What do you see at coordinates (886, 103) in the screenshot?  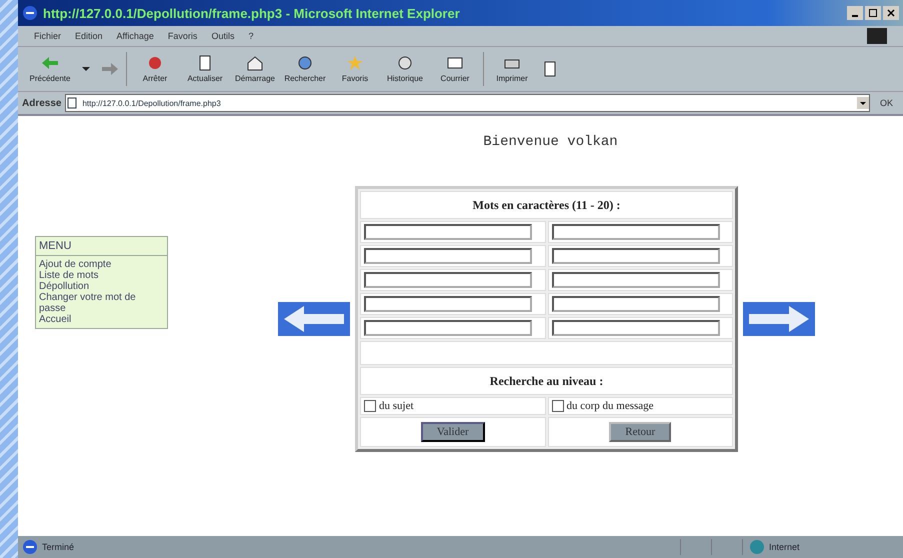 I see `go-button: OK` at bounding box center [886, 103].